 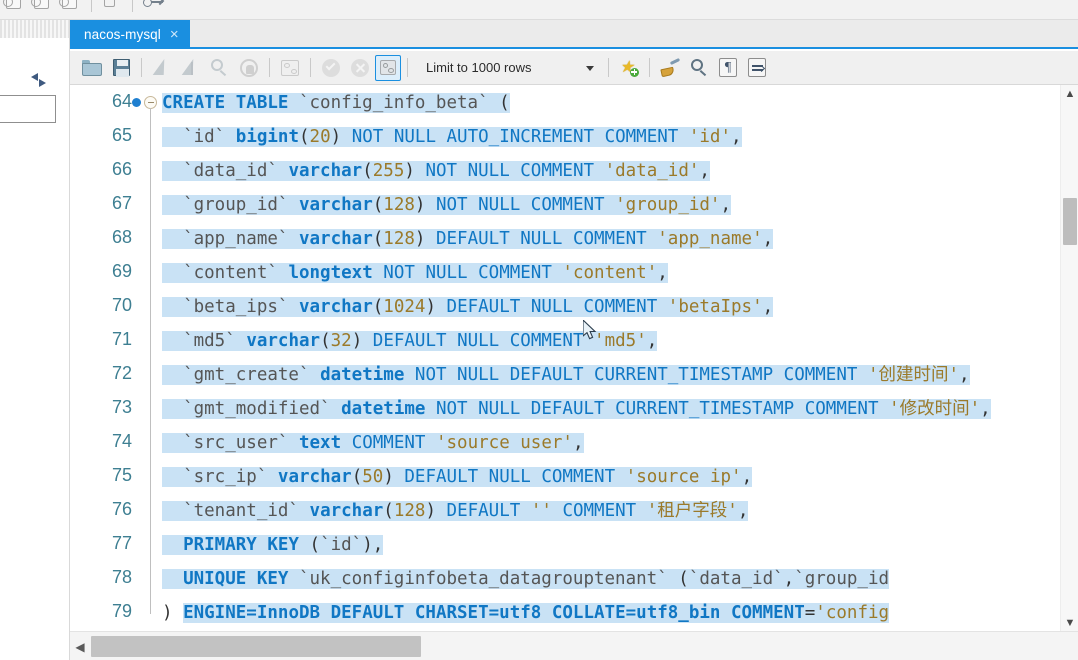 I want to click on tab-nacos-mysql: nacos-mysql ×, so click(x=130, y=34).